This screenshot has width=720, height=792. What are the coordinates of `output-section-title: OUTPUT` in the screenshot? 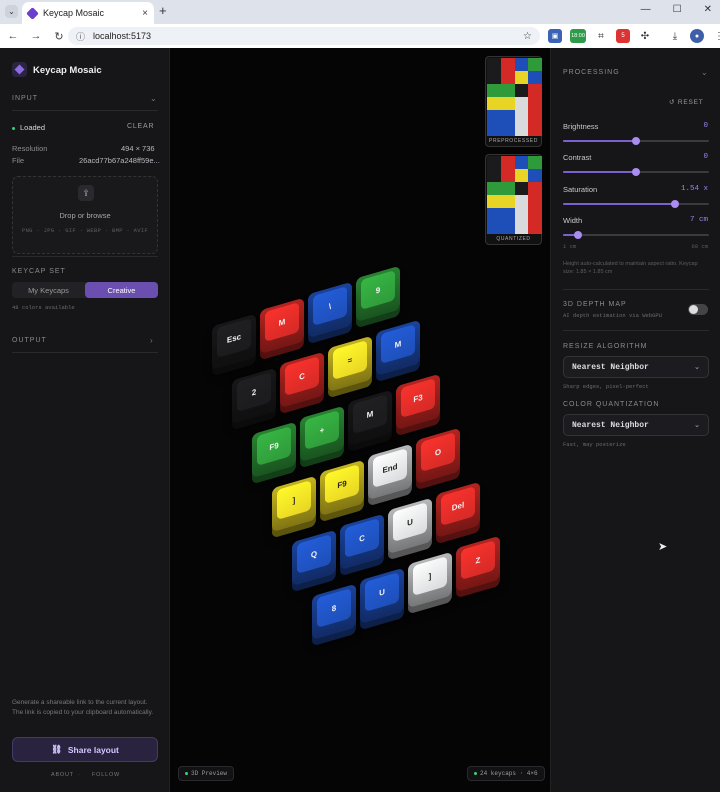 It's located at (29, 340).